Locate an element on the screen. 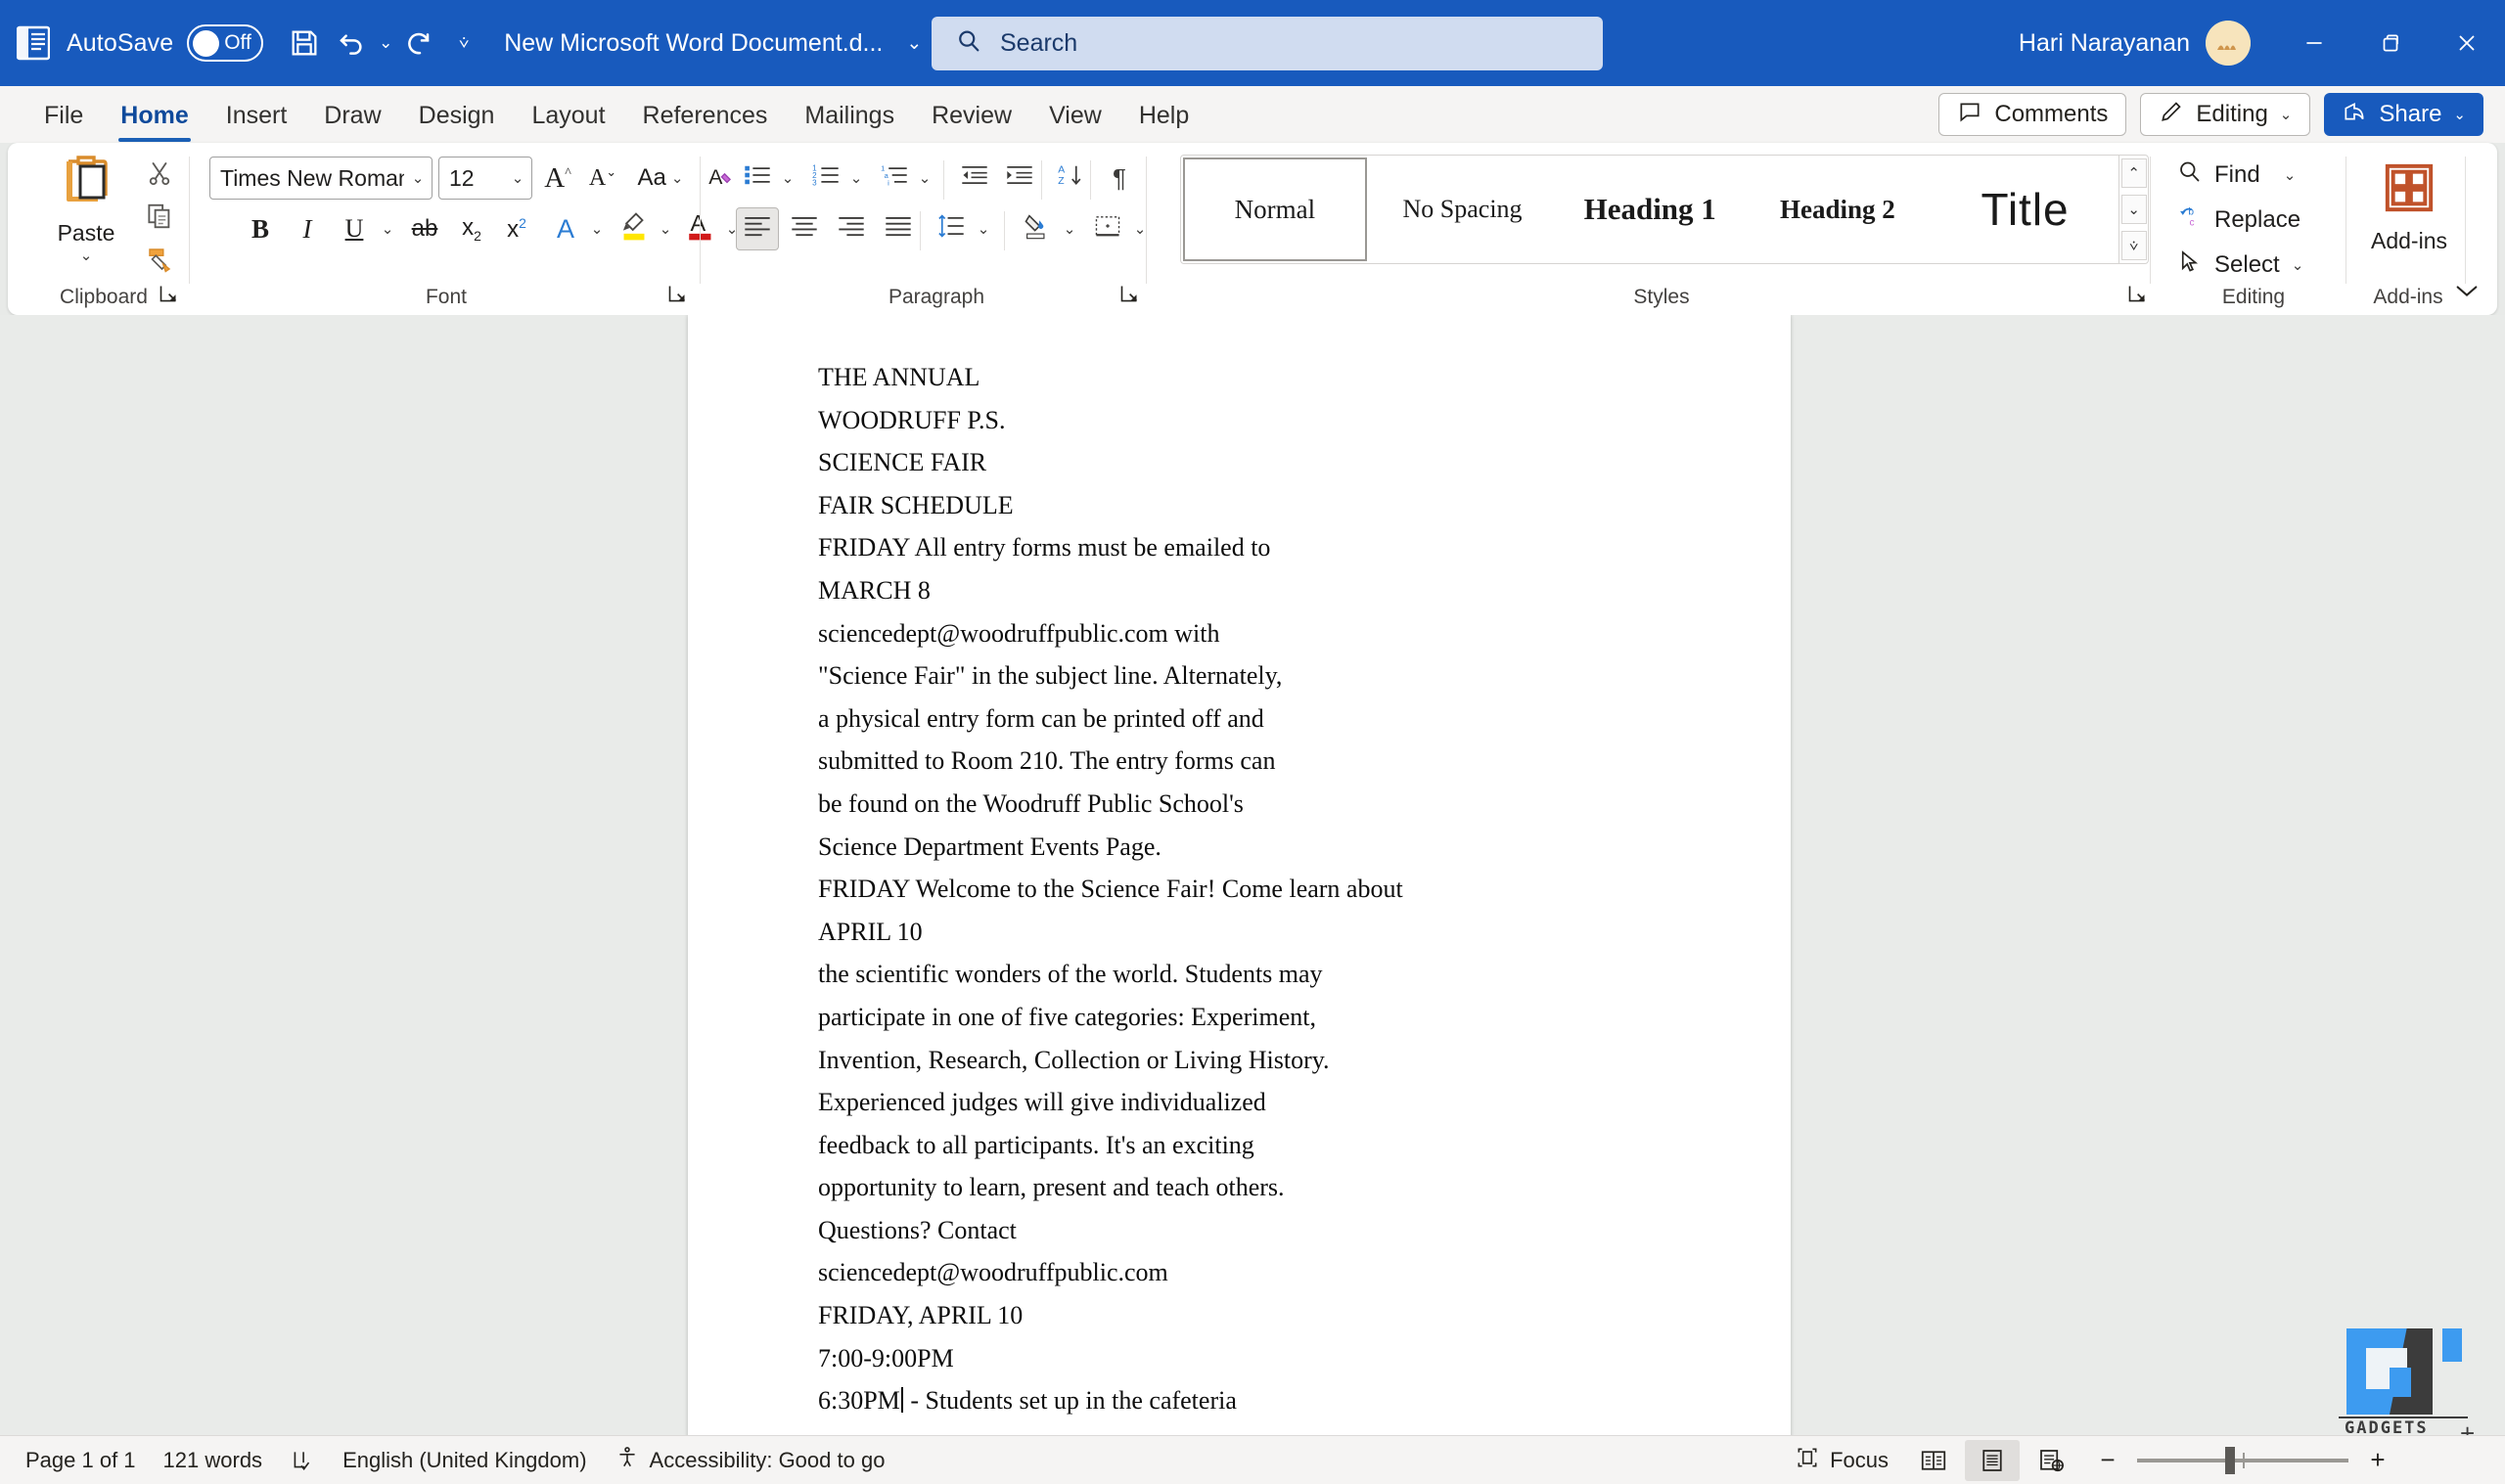 This screenshot has width=2505, height=1484. copy-button is located at coordinates (159, 218).